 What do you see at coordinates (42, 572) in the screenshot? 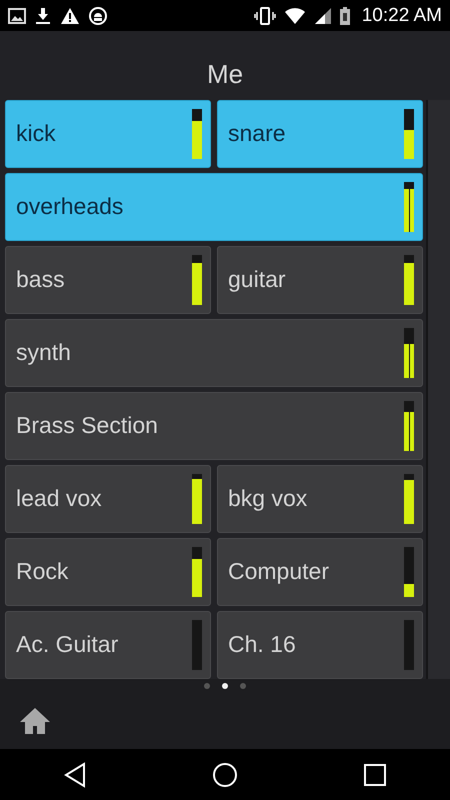
I see `channel-name: Rock` at bounding box center [42, 572].